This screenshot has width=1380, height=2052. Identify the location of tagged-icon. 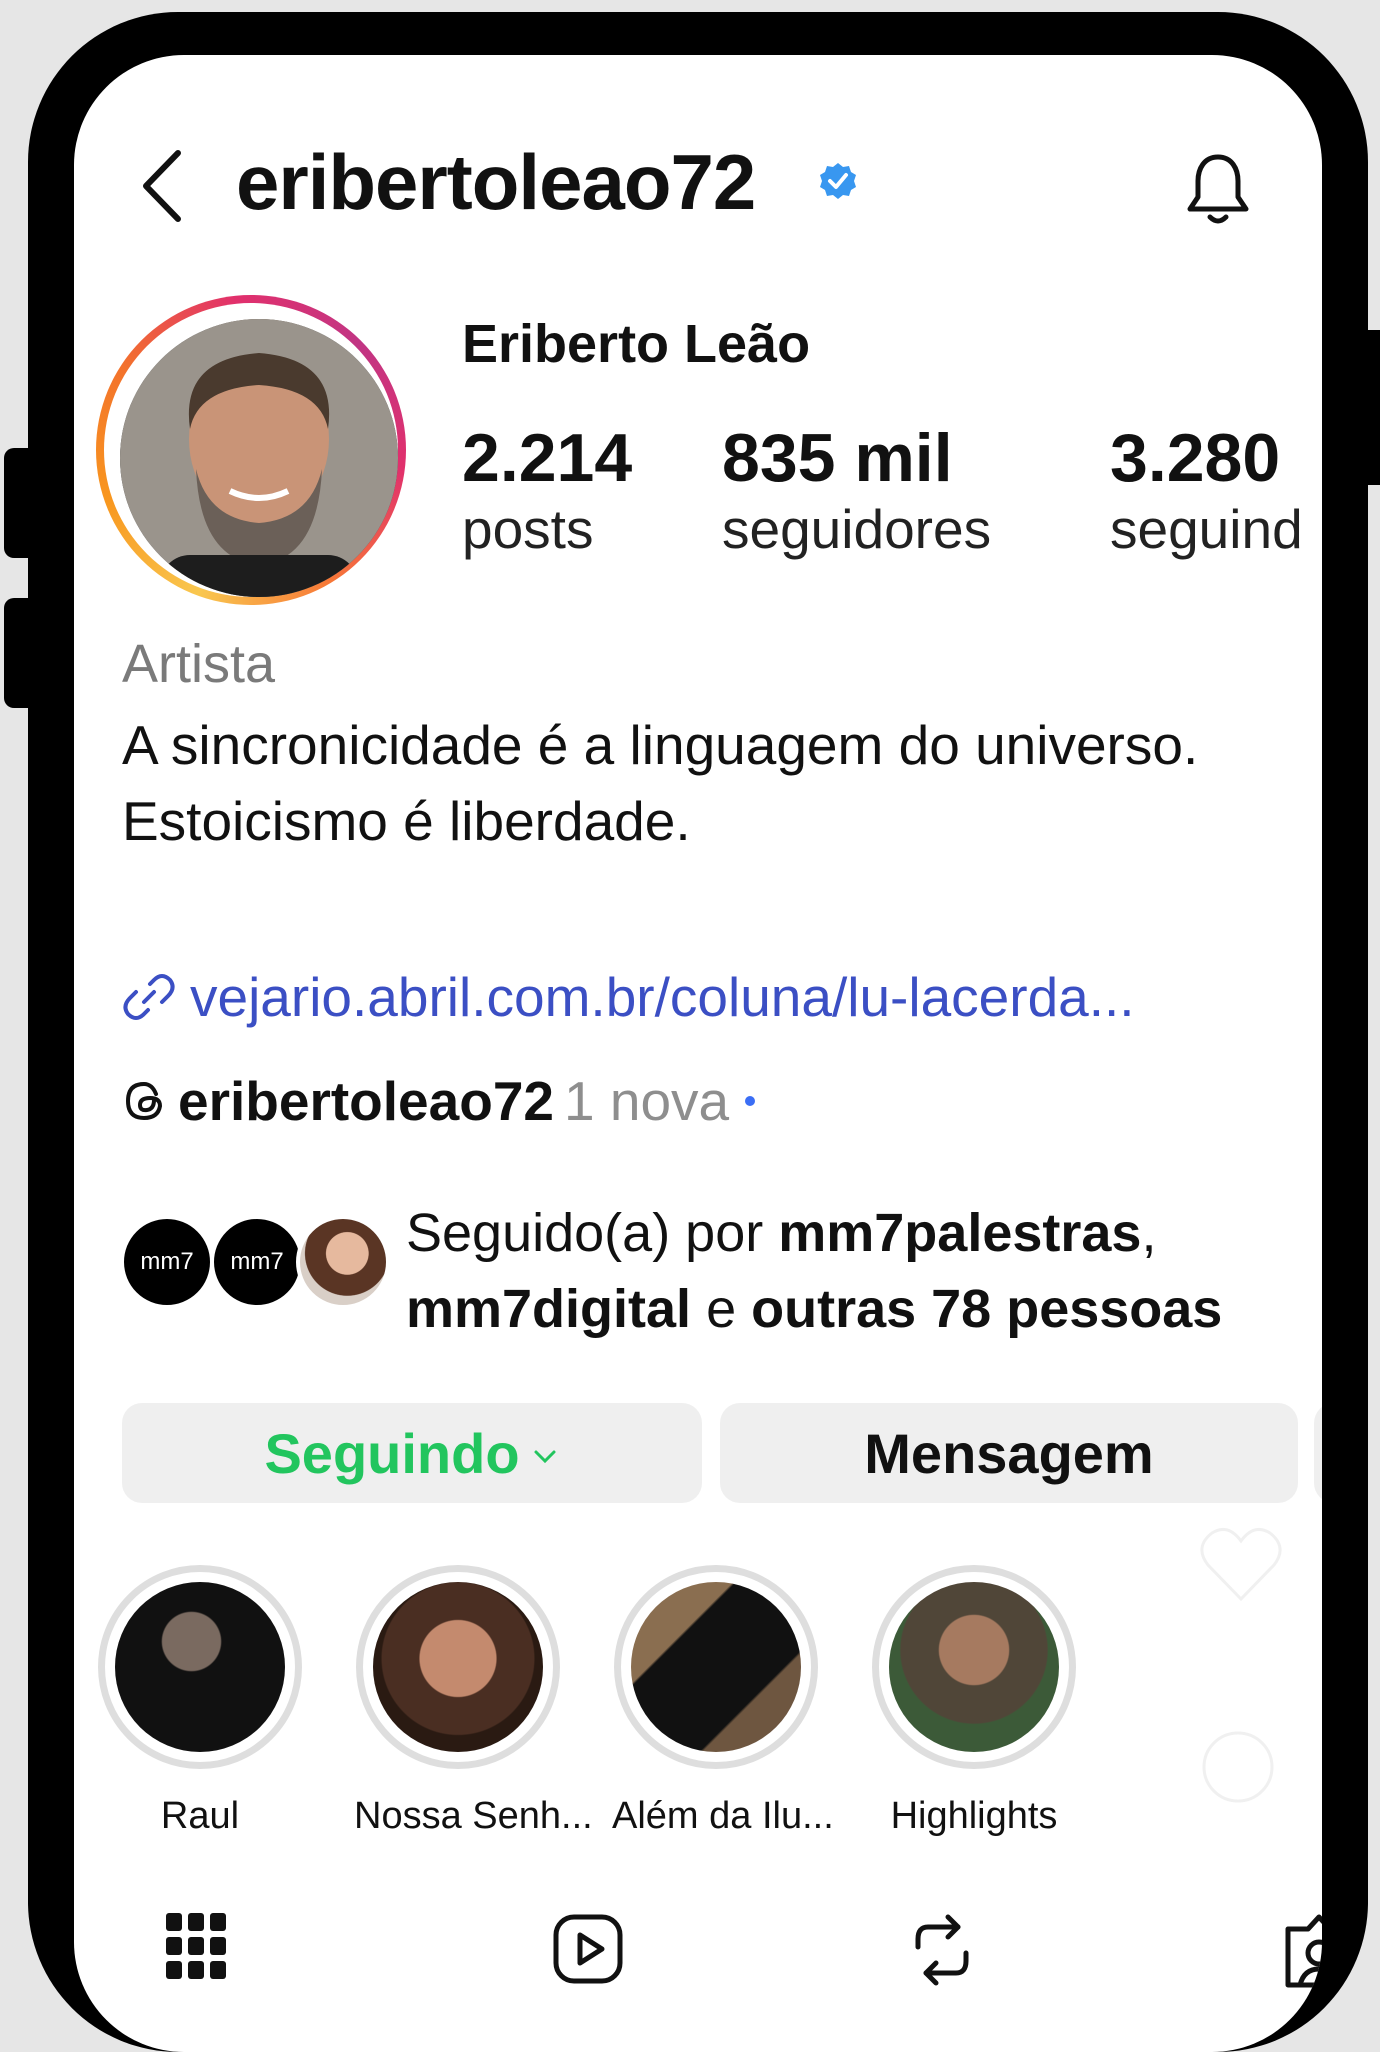
(1303, 1951).